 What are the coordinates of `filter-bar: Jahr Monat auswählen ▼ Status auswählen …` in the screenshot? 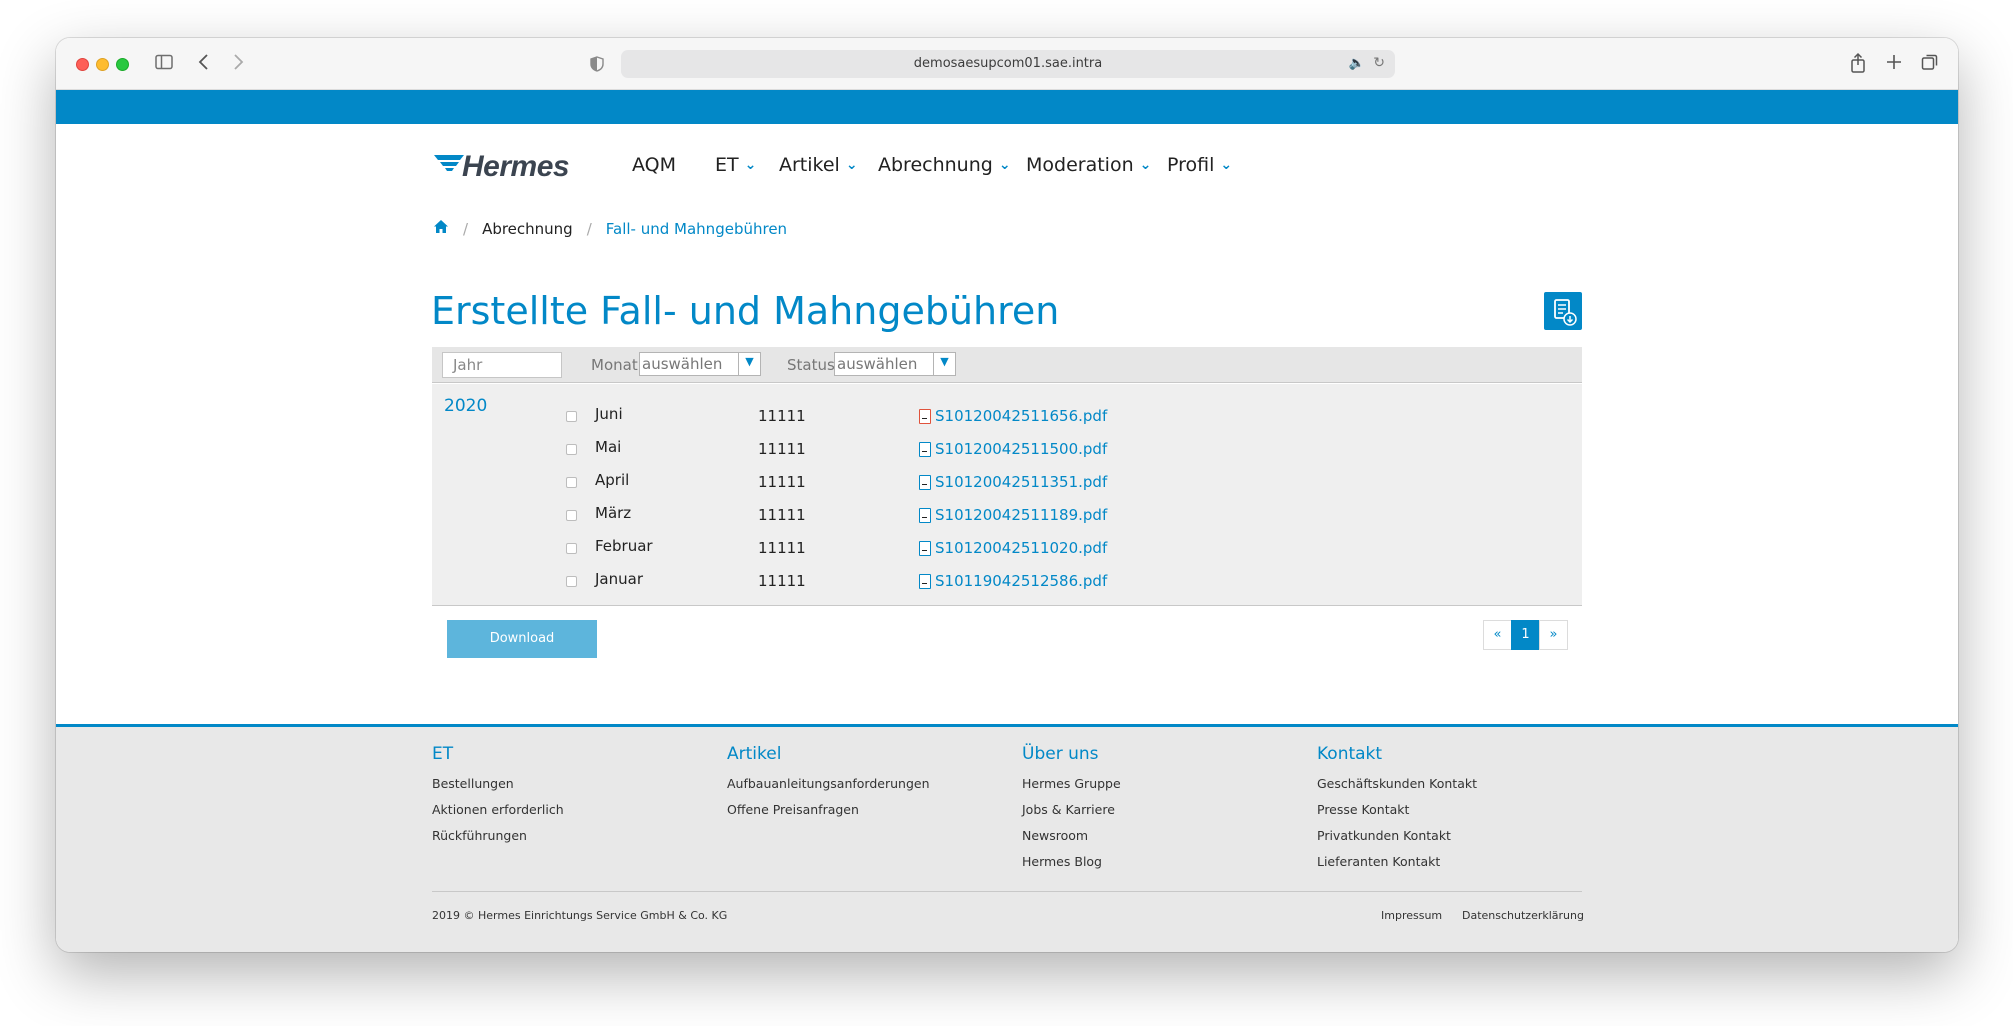 It's located at (1007, 365).